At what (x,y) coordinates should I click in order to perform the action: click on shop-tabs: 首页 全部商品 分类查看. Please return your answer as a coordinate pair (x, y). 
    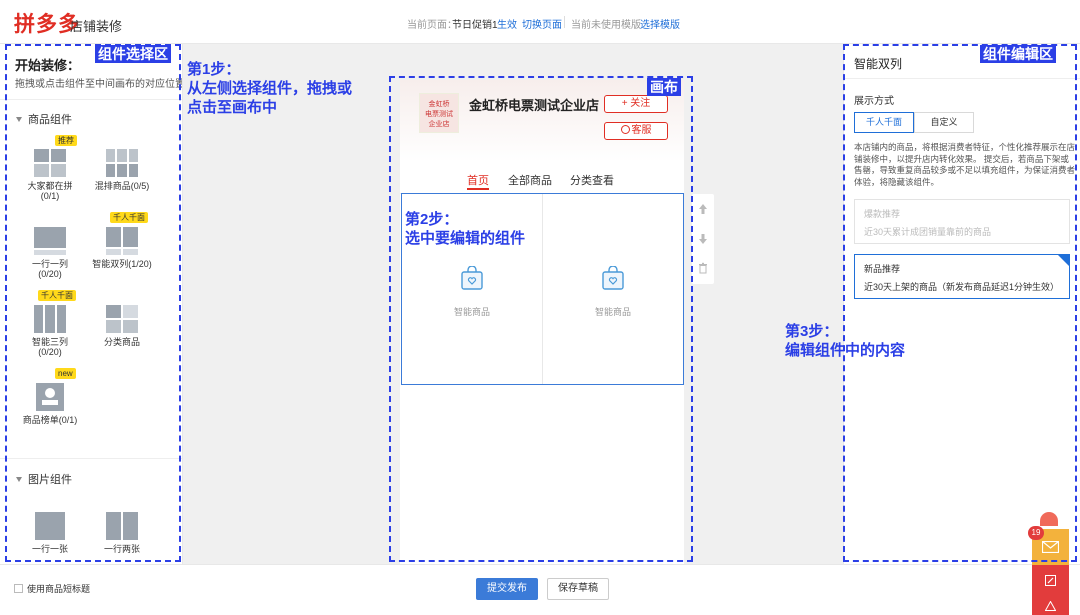
    Looking at the image, I should click on (542, 180).